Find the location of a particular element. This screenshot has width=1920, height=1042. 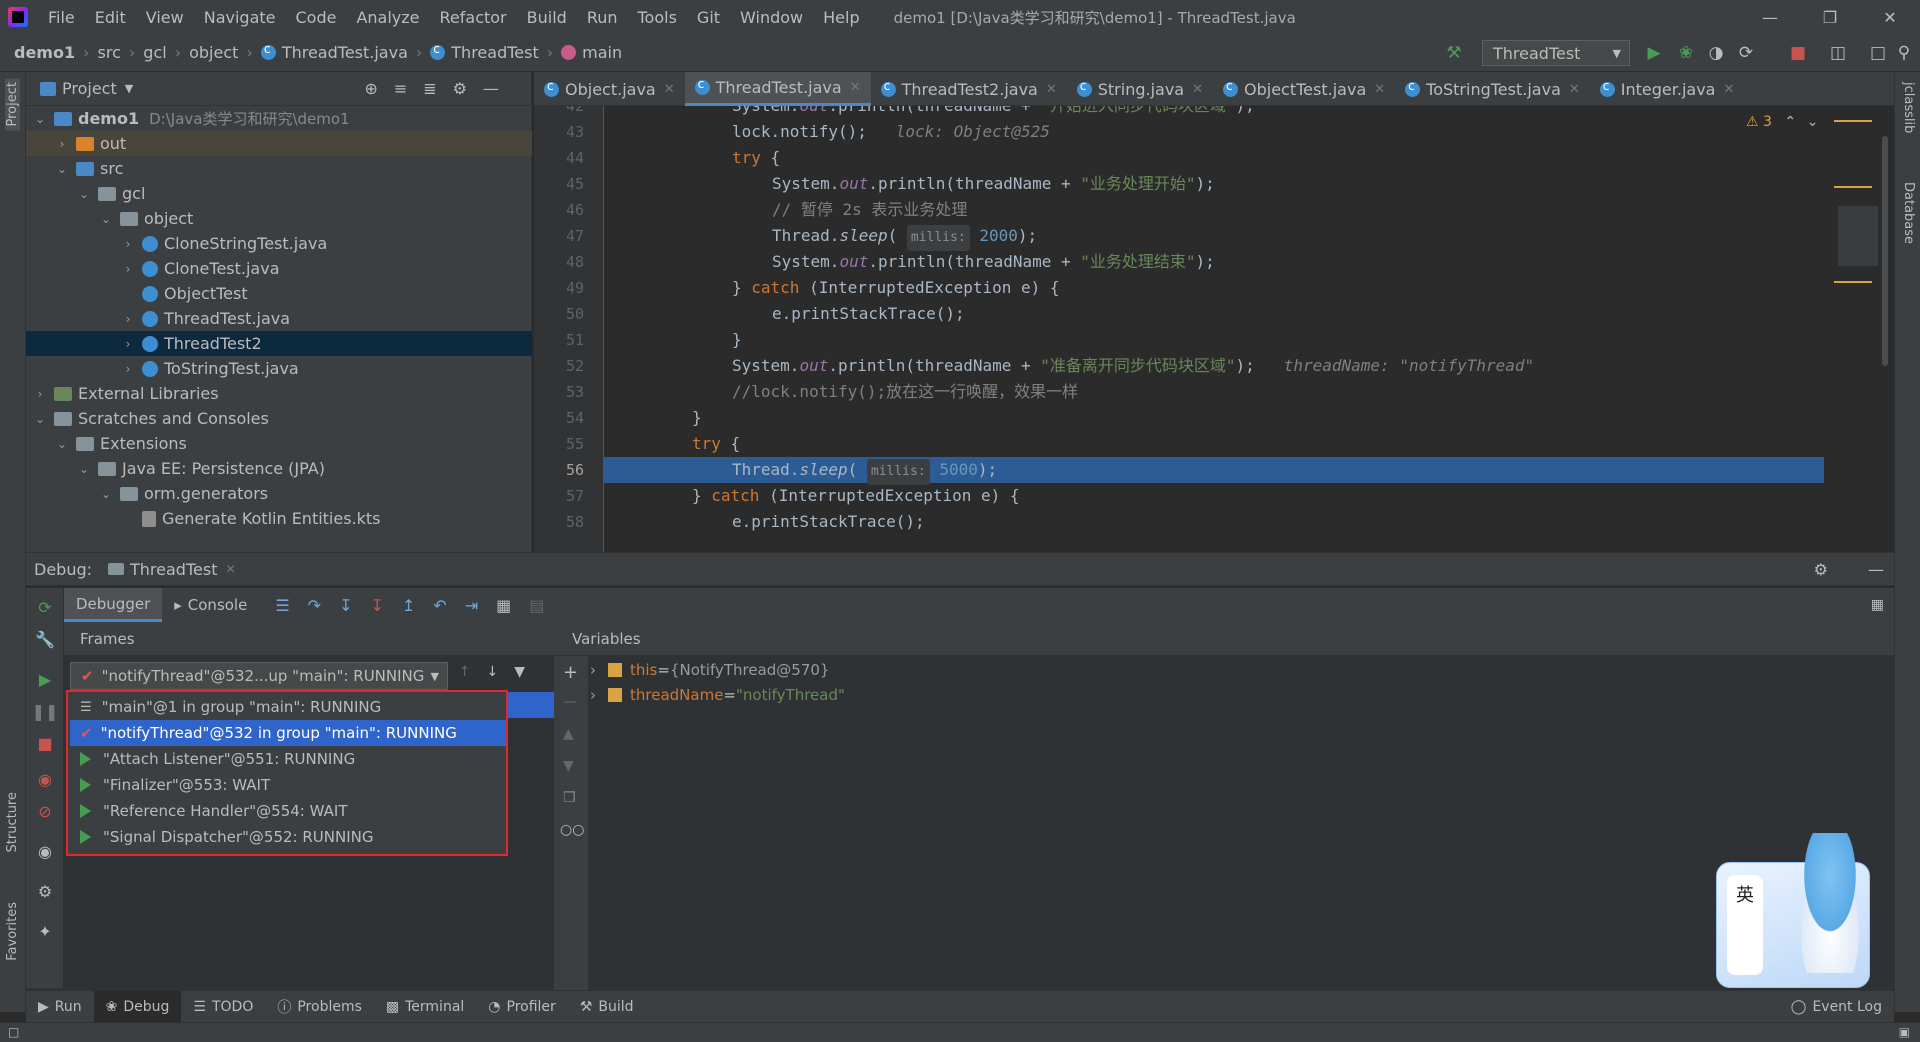

tree-item-clonetest: › CloneTest.java is located at coordinates (279, 268).